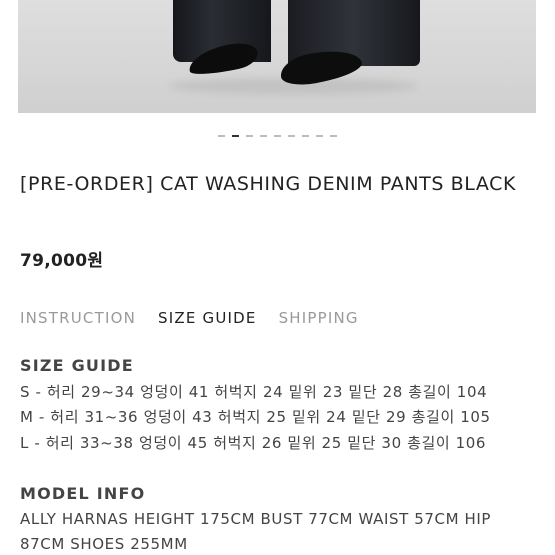 The width and height of the screenshot is (555, 555). What do you see at coordinates (104, 544) in the screenshot?
I see `model-info-line-2: 87CM SHOES 255MM` at bounding box center [104, 544].